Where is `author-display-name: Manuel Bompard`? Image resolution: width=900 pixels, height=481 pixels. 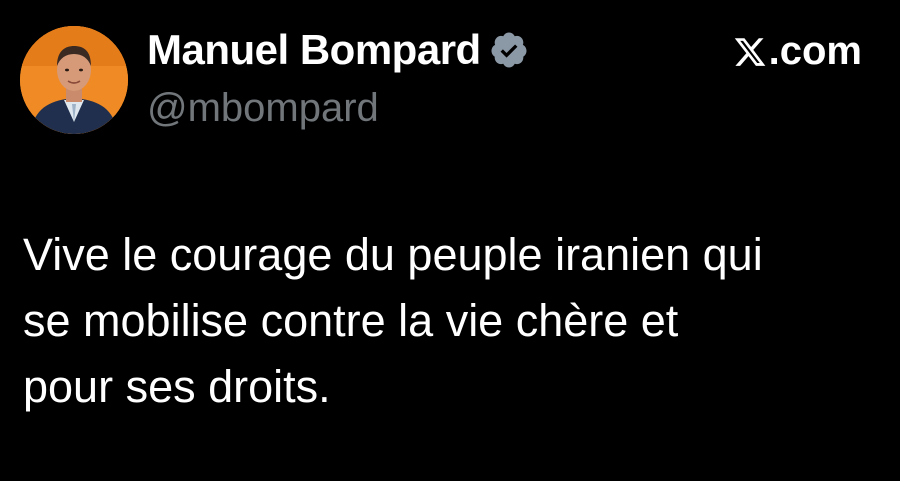 author-display-name: Manuel Bompard is located at coordinates (314, 50).